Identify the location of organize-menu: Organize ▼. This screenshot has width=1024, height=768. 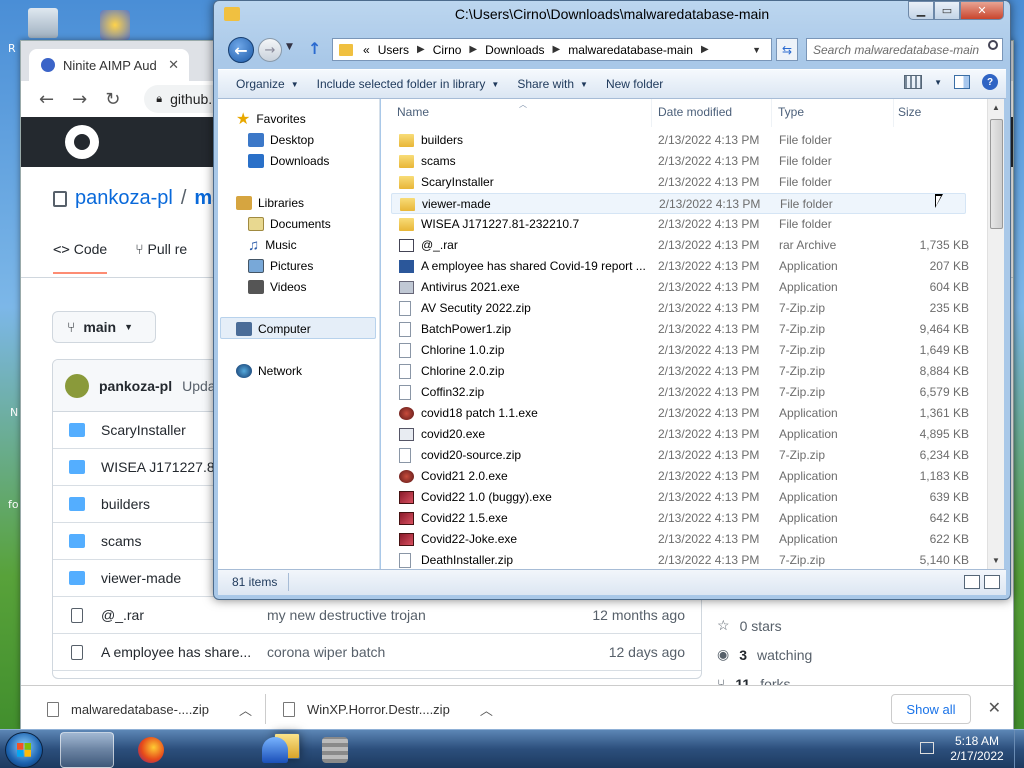
(267, 84).